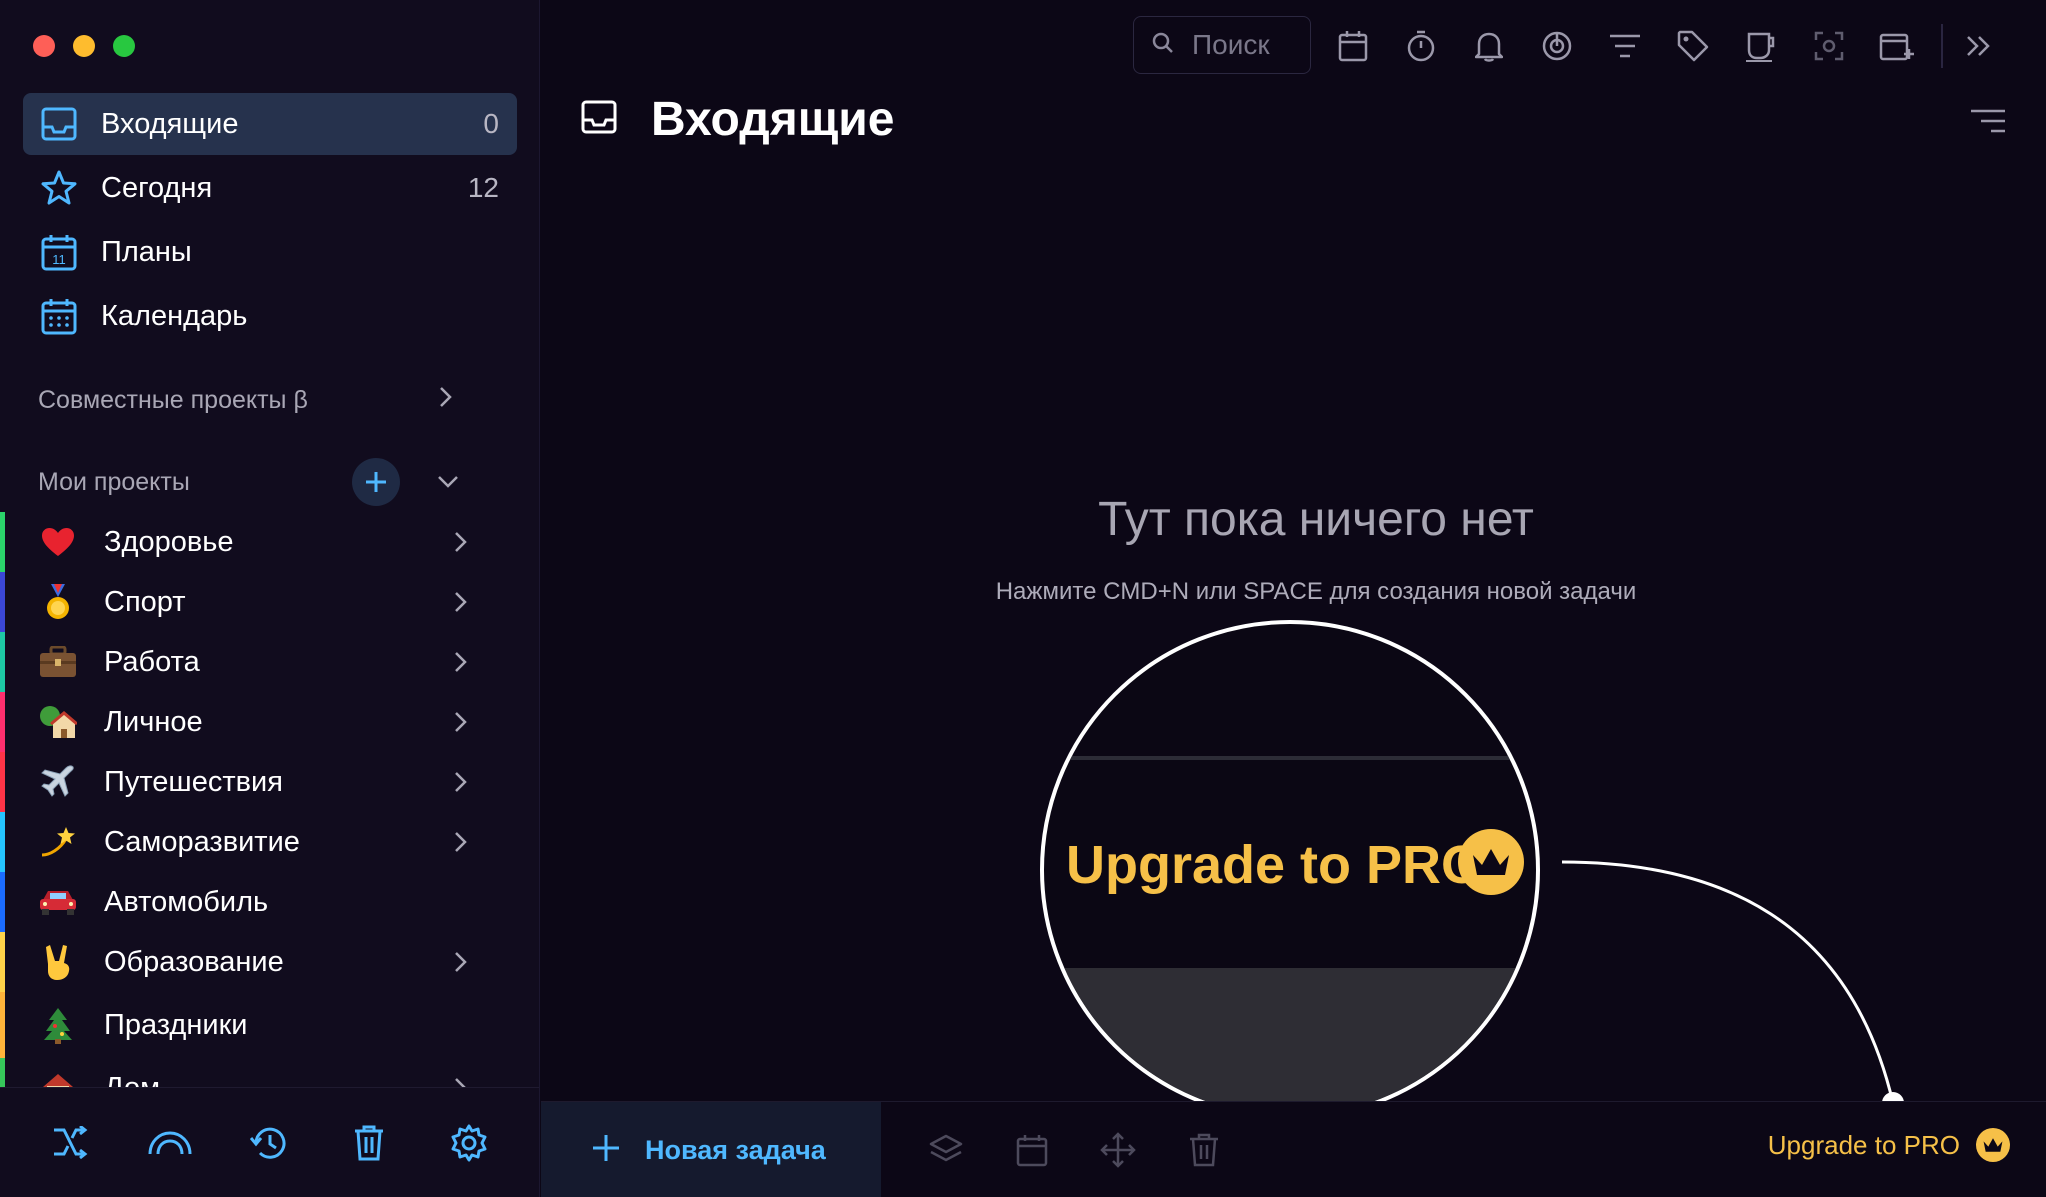 The width and height of the screenshot is (2046, 1197). I want to click on add-calendar-icon, so click(1897, 46).